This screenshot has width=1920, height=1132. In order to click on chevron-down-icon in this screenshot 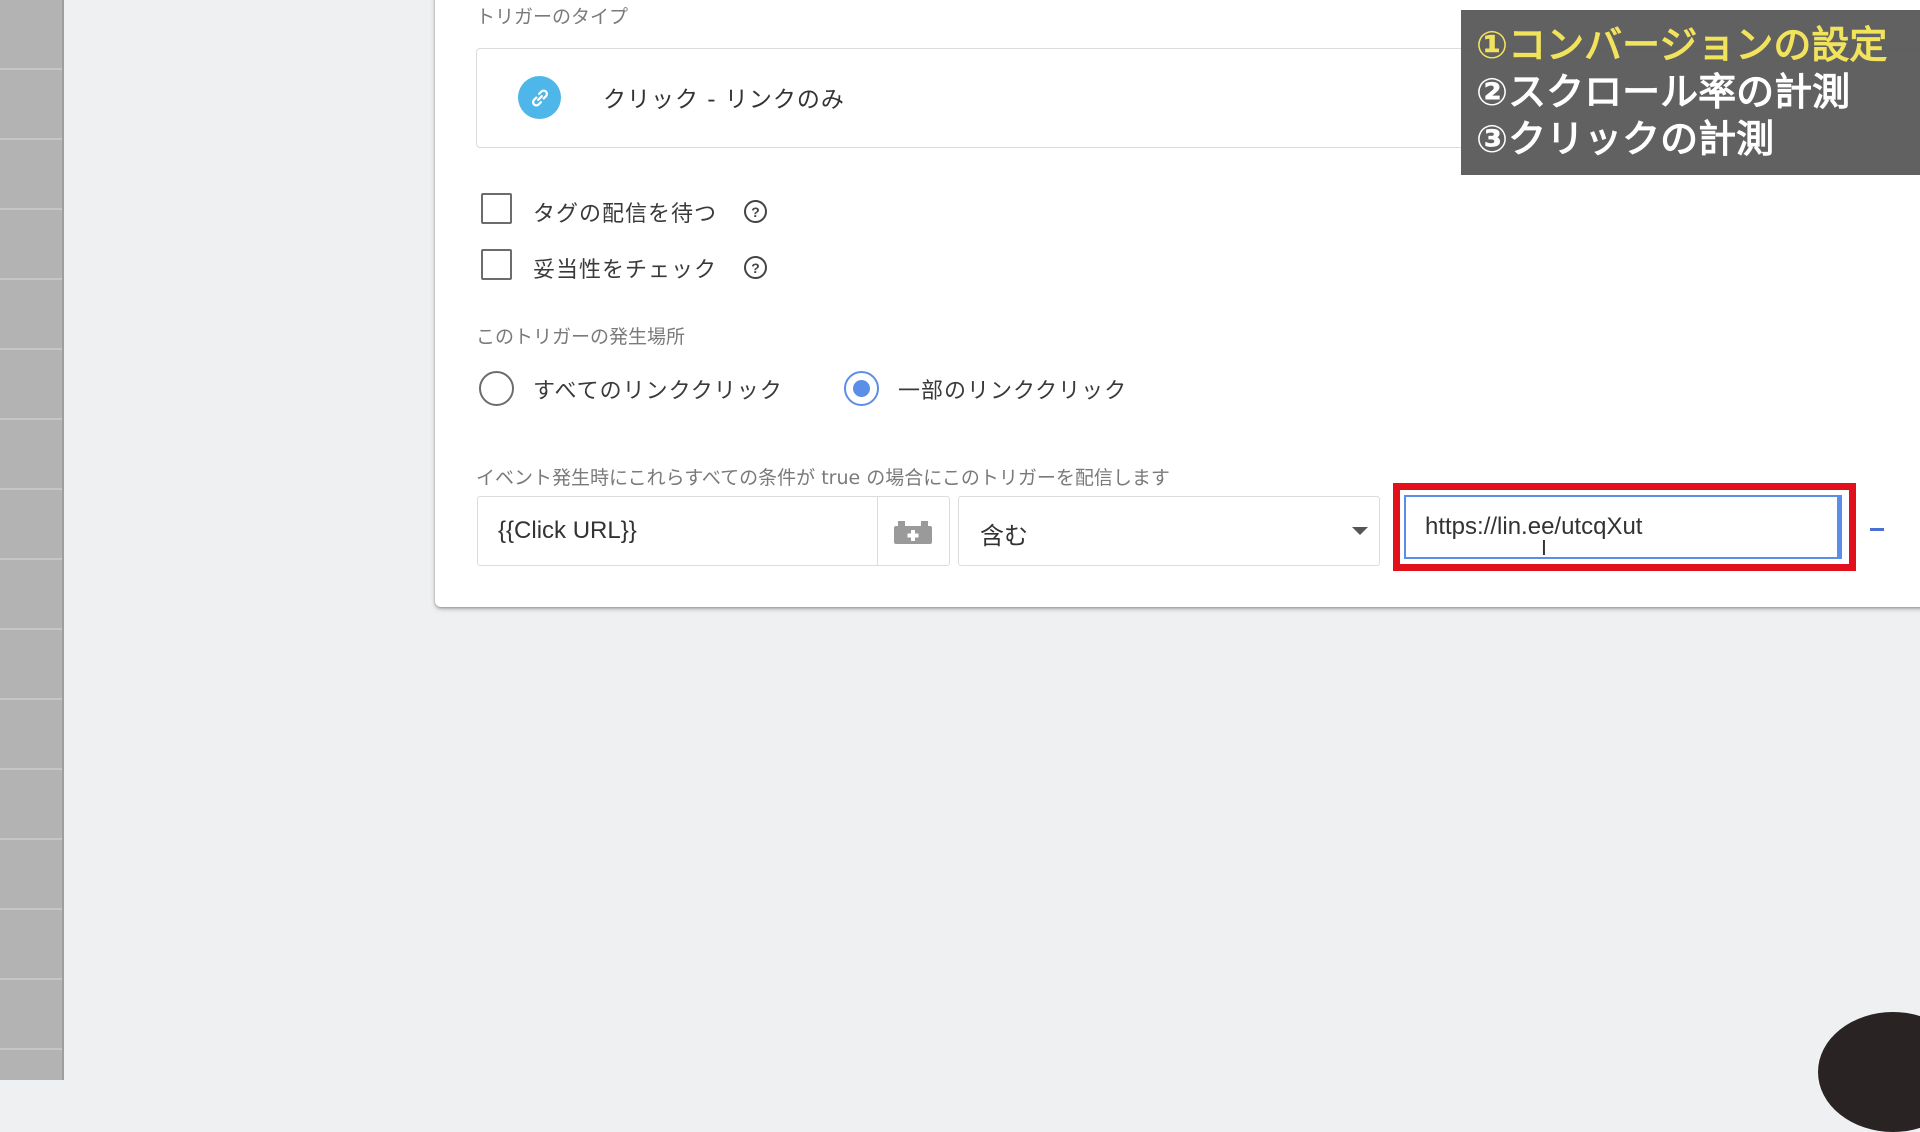, I will do `click(1360, 531)`.